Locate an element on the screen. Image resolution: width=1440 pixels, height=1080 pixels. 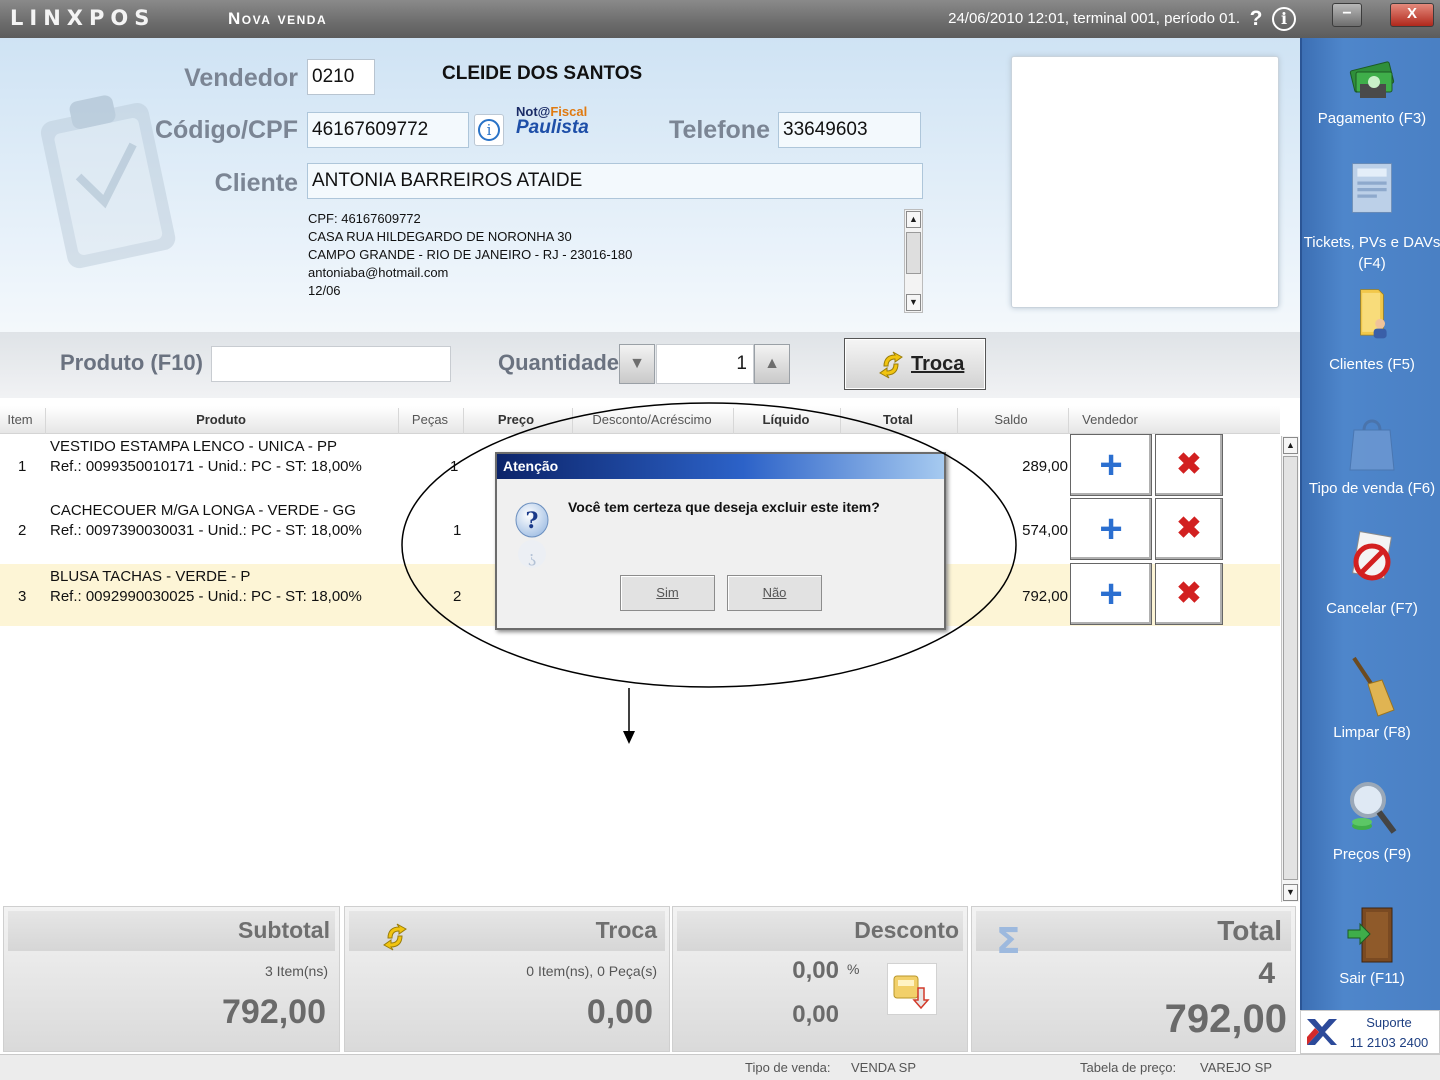
discount-button is located at coordinates (912, 989).